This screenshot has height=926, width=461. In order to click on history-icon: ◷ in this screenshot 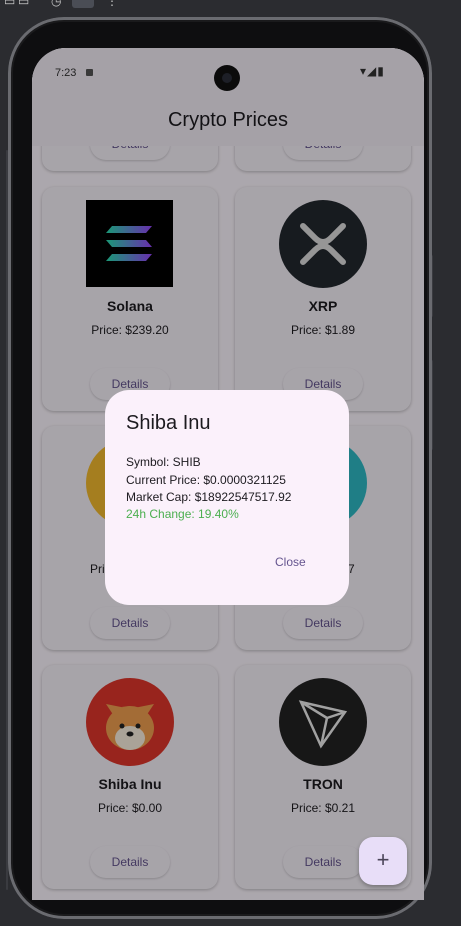, I will do `click(56, 4)`.